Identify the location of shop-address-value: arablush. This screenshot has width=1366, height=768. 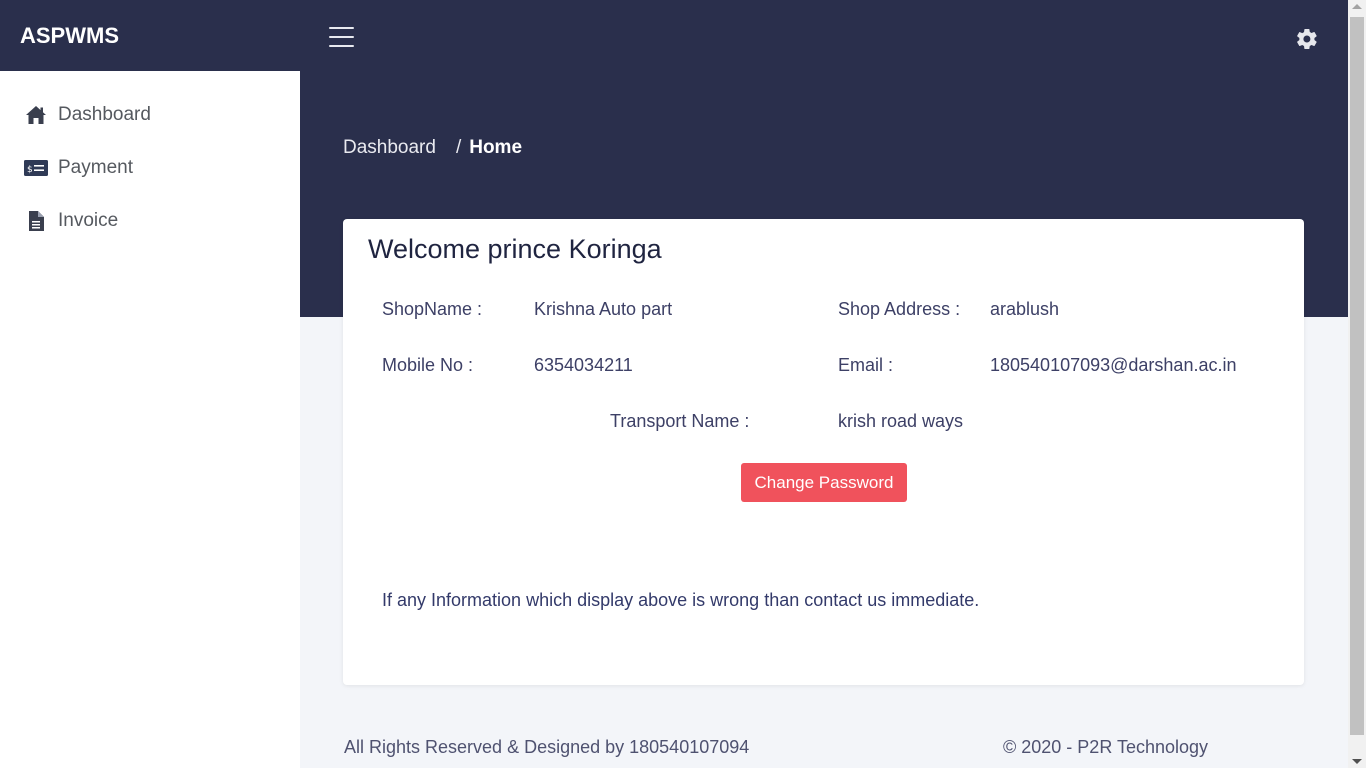
(1025, 309).